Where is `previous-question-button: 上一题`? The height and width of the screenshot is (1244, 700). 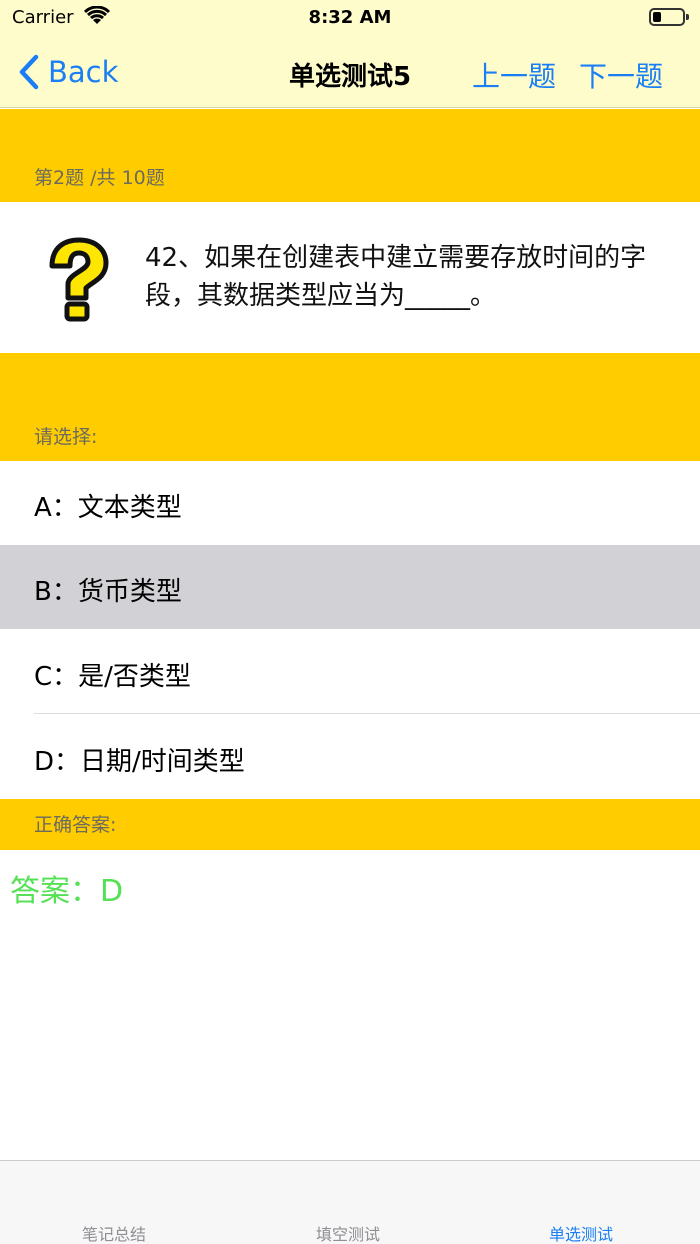 previous-question-button: 上一题 is located at coordinates (514, 75).